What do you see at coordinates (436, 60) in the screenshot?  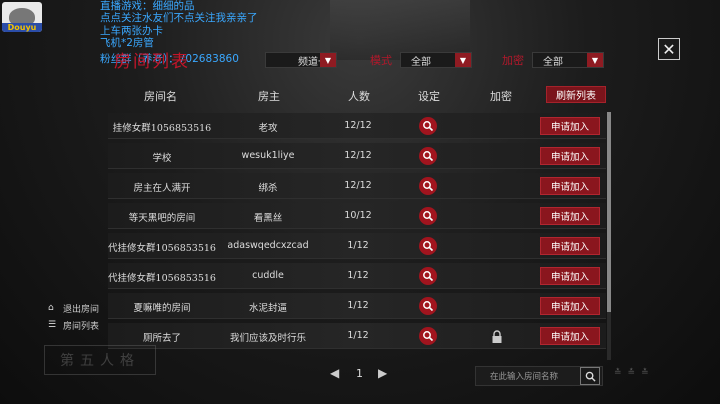 I see `mode-select: 全部 ▼` at bounding box center [436, 60].